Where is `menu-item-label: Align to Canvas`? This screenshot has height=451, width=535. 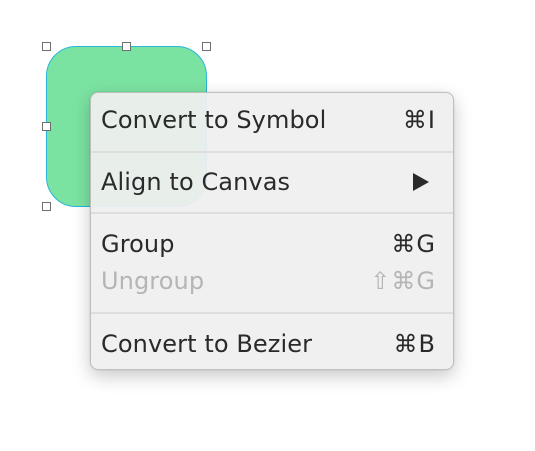 menu-item-label: Align to Canvas is located at coordinates (196, 182).